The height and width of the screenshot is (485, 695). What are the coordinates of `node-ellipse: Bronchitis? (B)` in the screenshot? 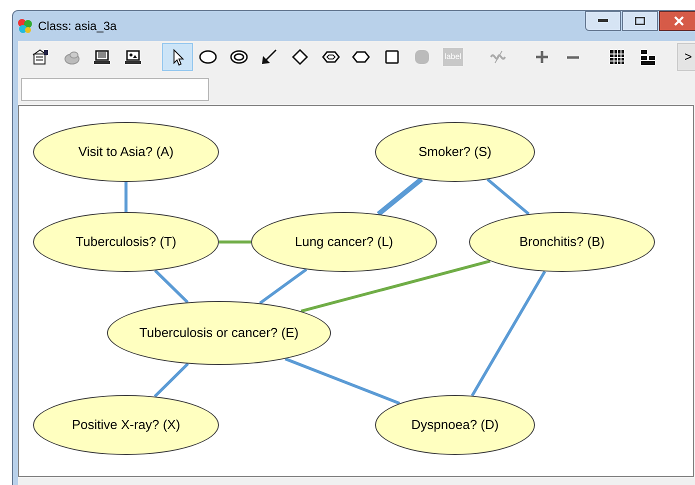 It's located at (562, 242).